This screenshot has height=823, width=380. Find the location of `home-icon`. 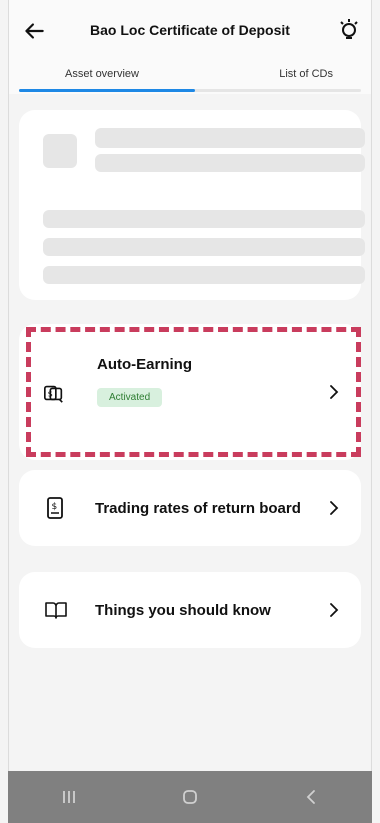

home-icon is located at coordinates (190, 797).